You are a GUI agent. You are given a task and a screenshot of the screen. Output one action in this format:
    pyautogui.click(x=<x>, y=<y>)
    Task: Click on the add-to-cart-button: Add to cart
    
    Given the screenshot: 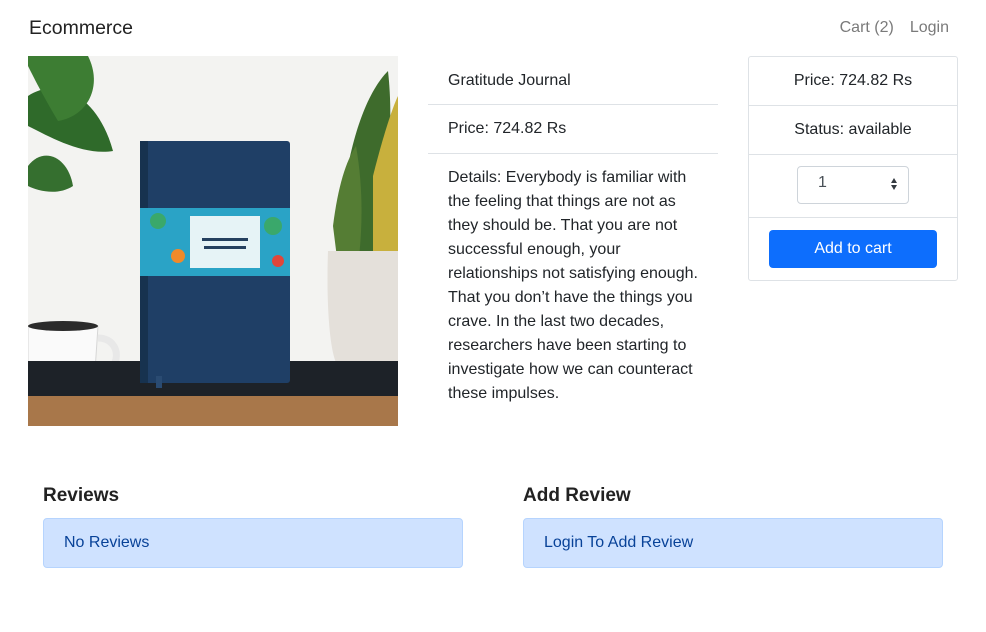 What is the action you would take?
    pyautogui.click(x=853, y=249)
    